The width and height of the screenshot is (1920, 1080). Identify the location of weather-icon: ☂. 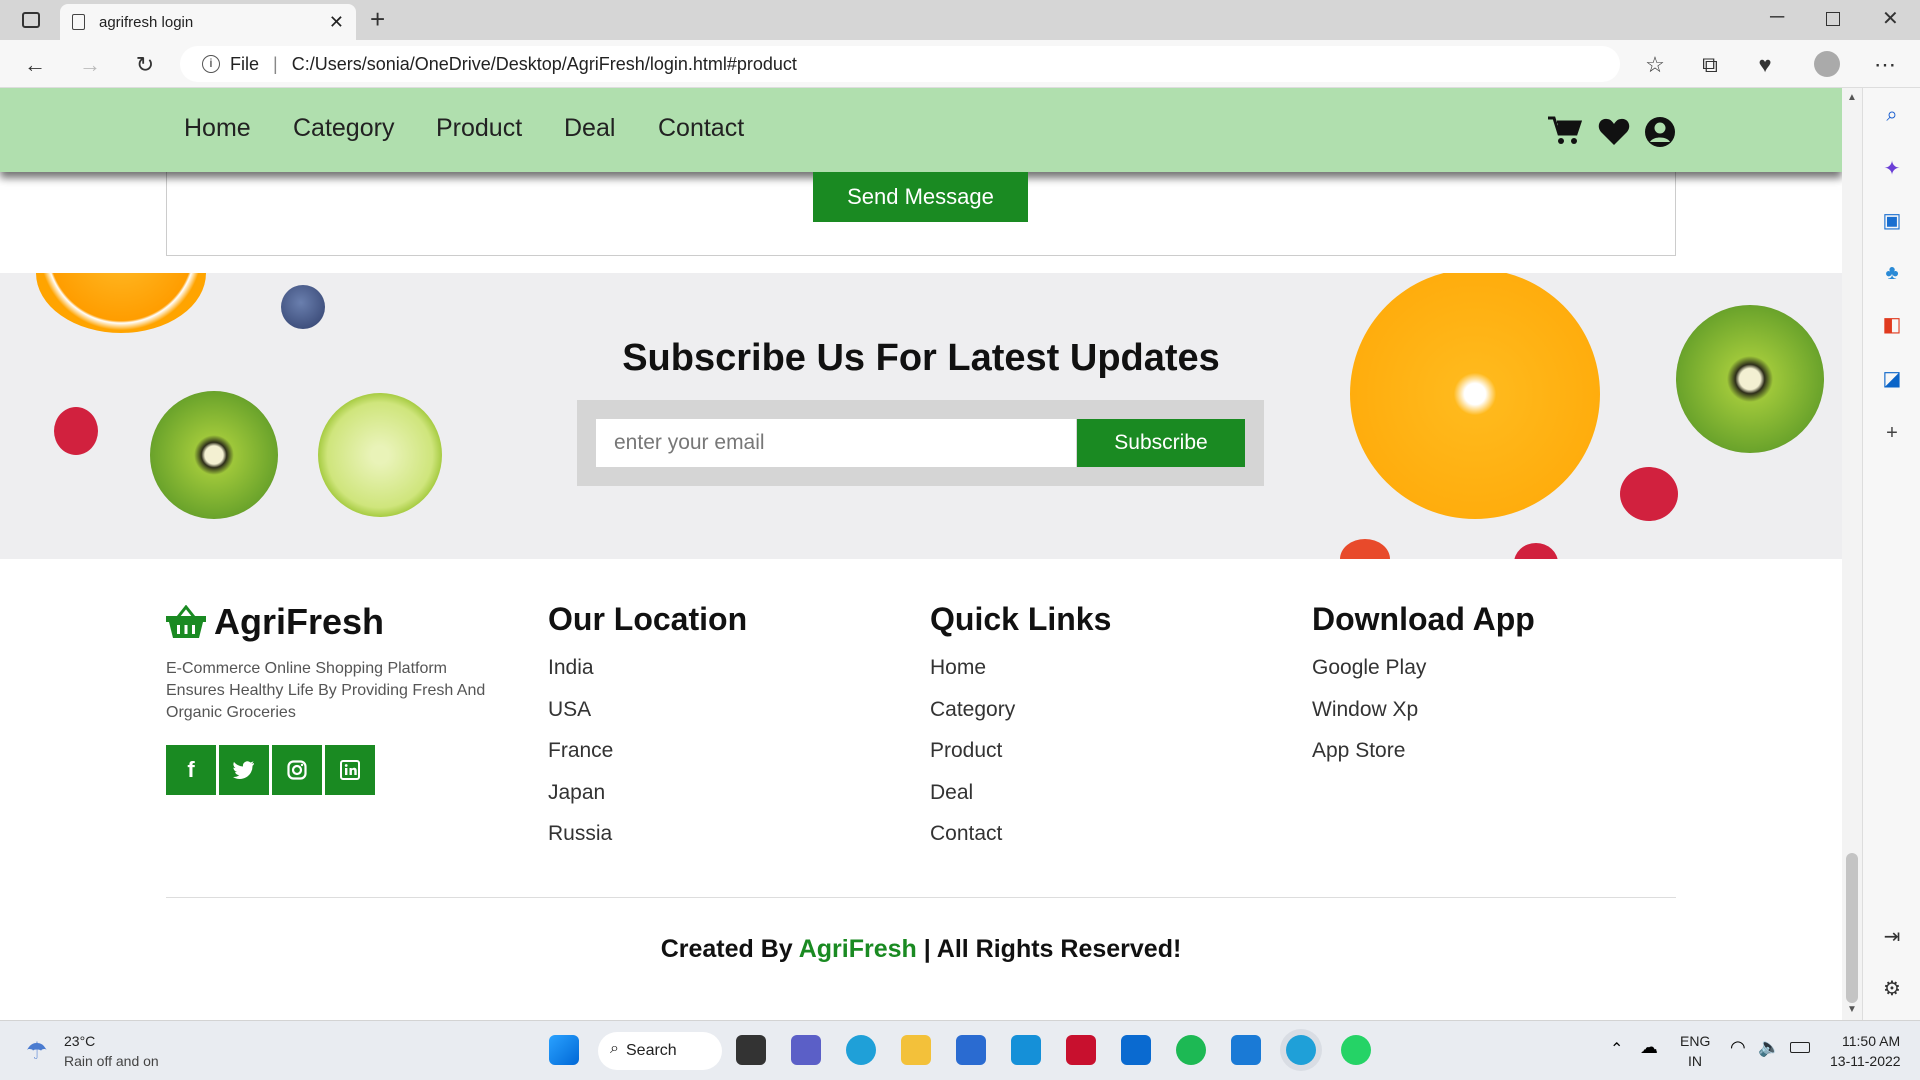
(37, 1051).